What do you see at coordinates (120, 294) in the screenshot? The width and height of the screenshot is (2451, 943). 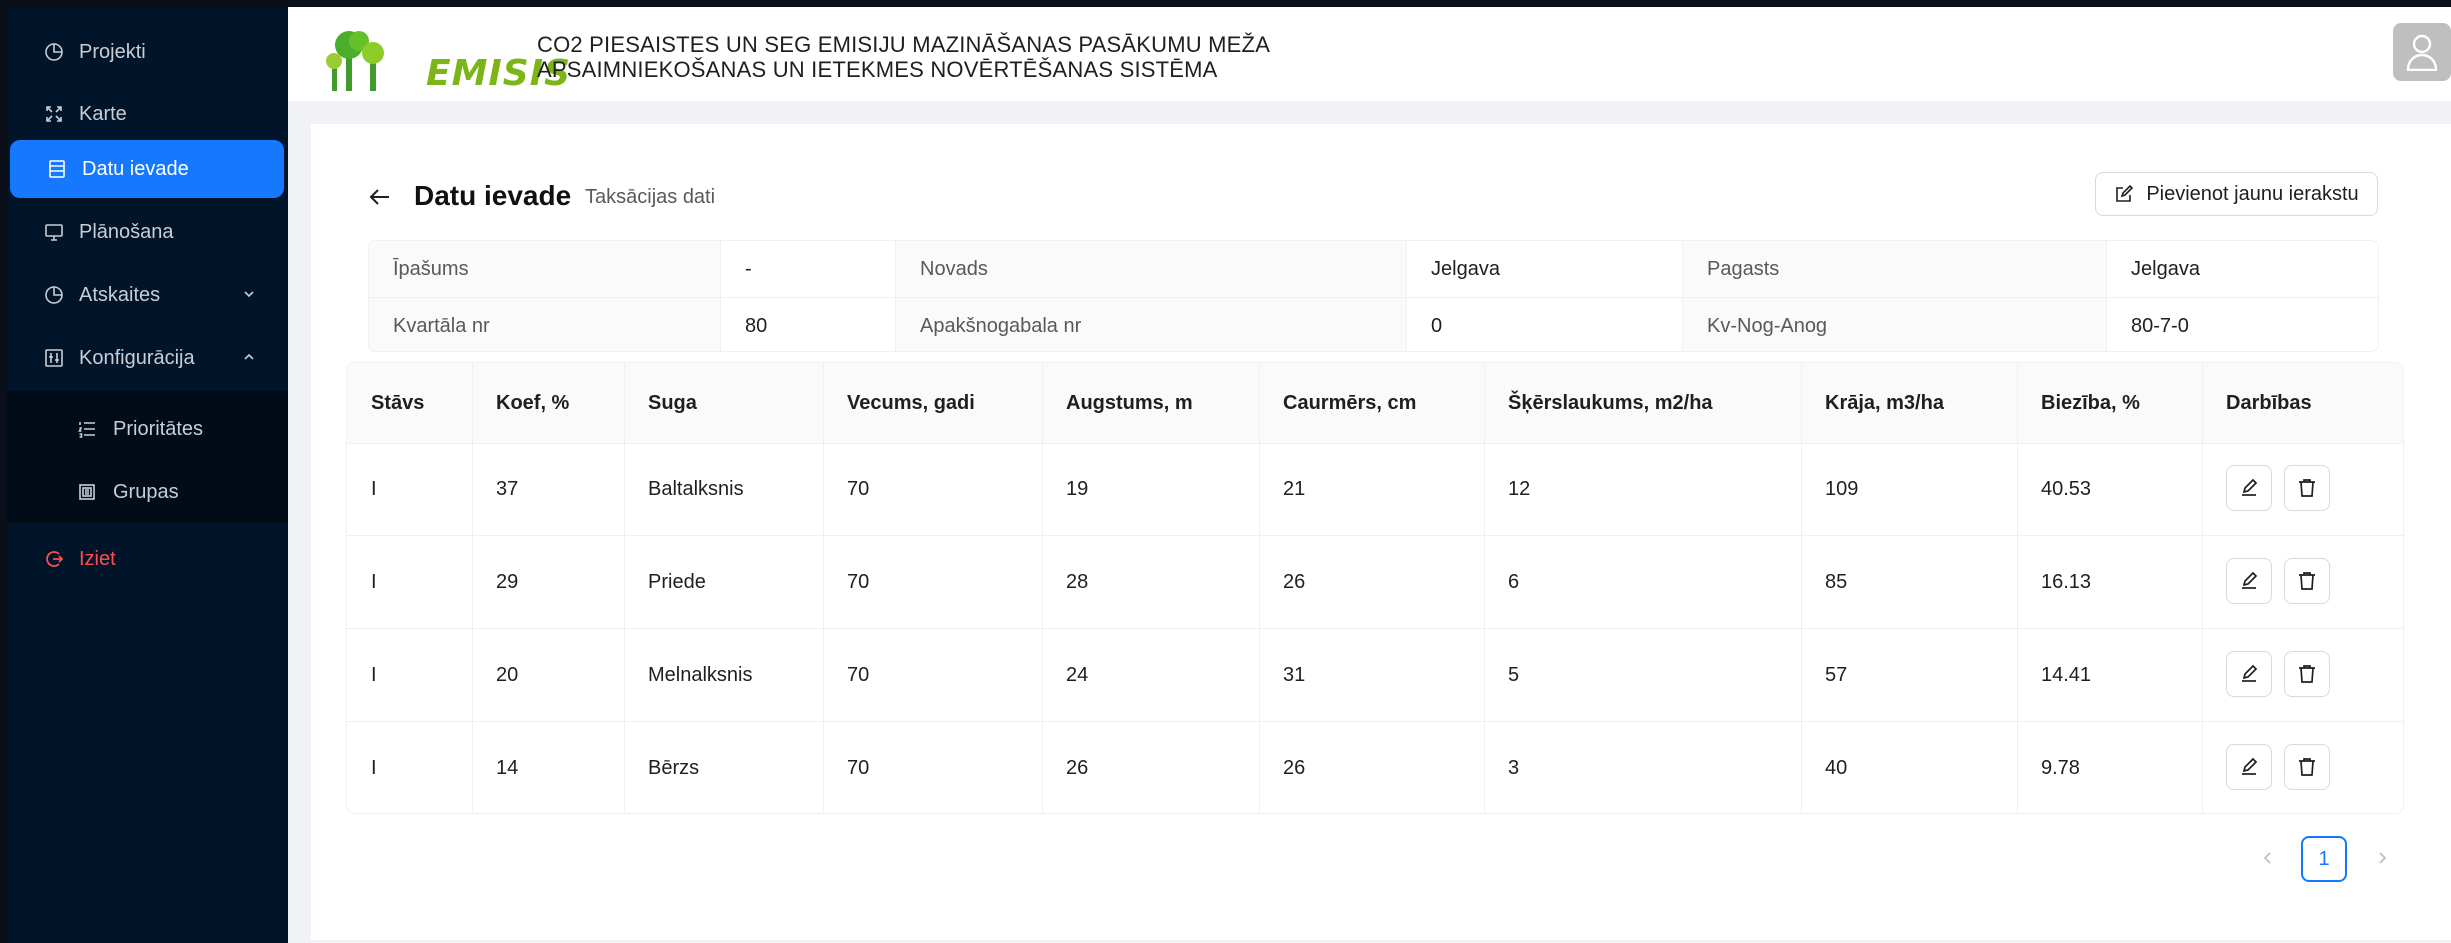 I see `sidebar-item-label: Atskaites` at bounding box center [120, 294].